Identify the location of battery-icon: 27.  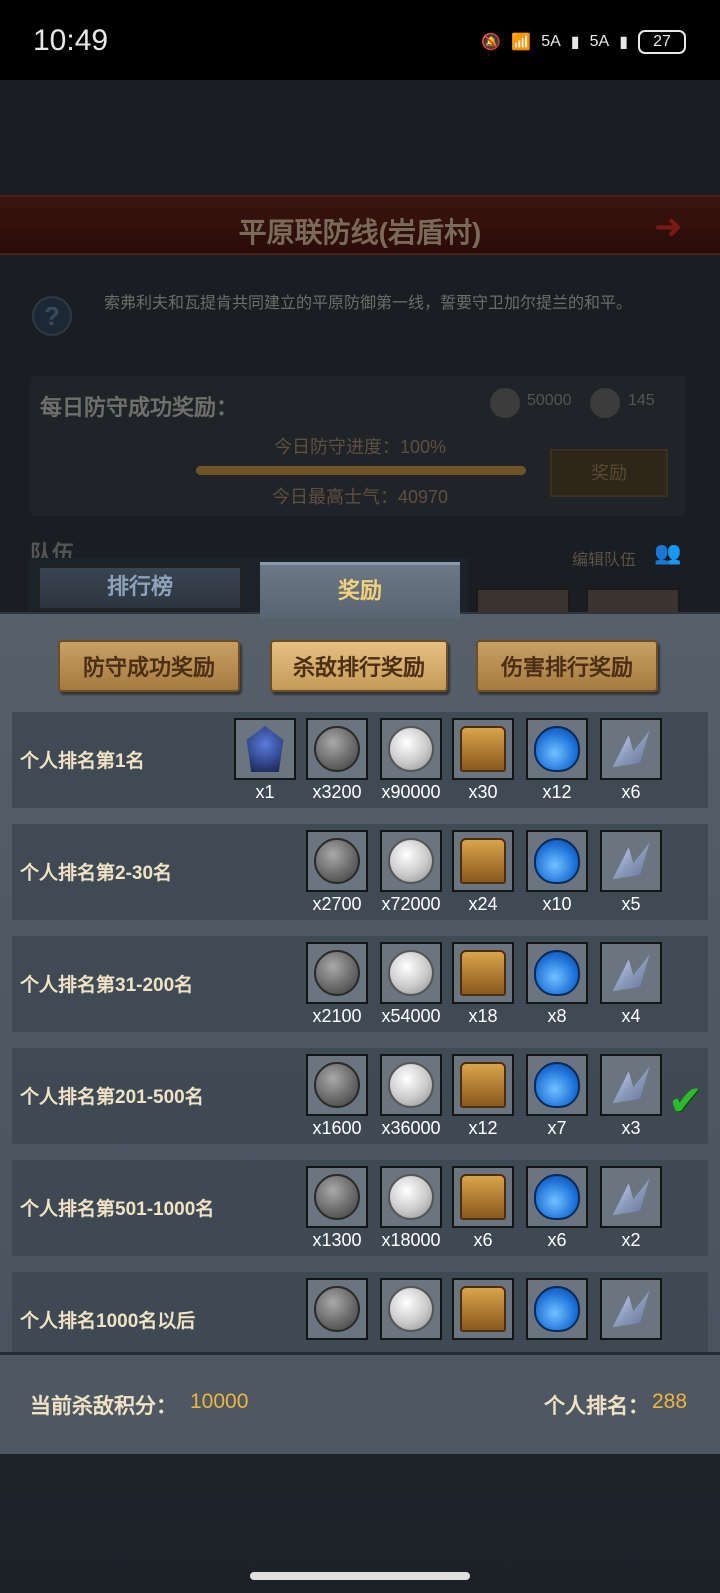
(662, 42).